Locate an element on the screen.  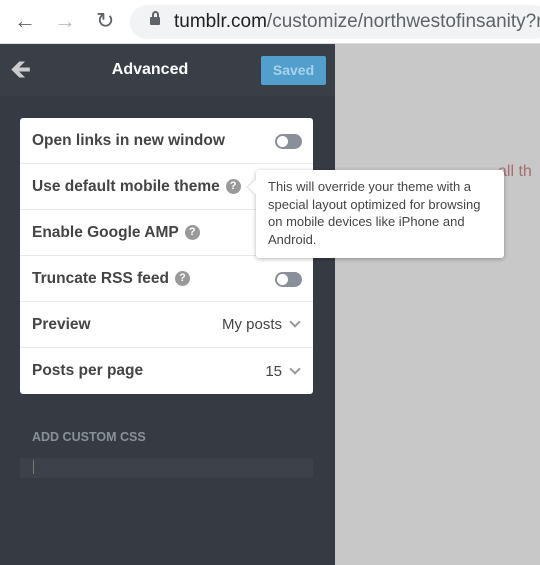
truncate-rss-toggle is located at coordinates (288, 279).